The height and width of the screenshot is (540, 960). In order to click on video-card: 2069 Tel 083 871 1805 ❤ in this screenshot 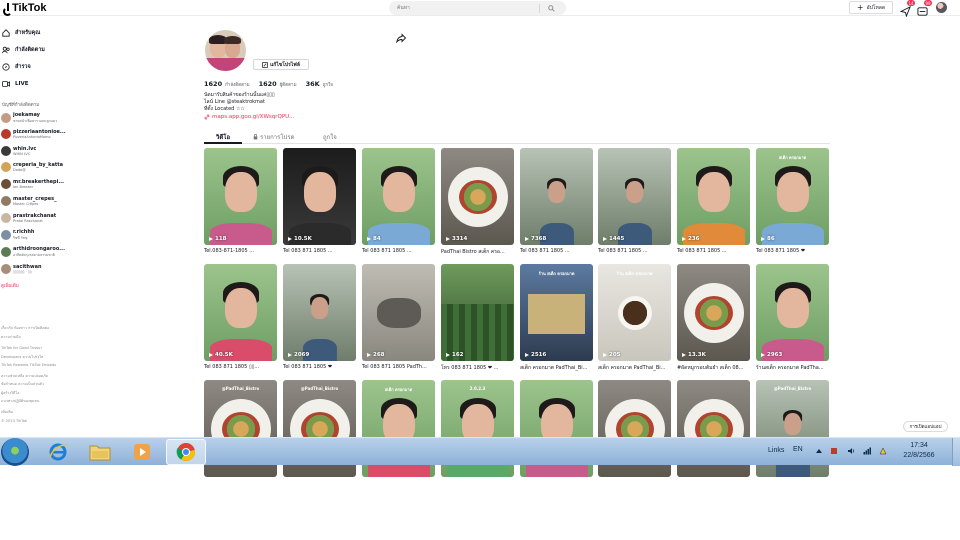, I will do `click(319, 317)`.